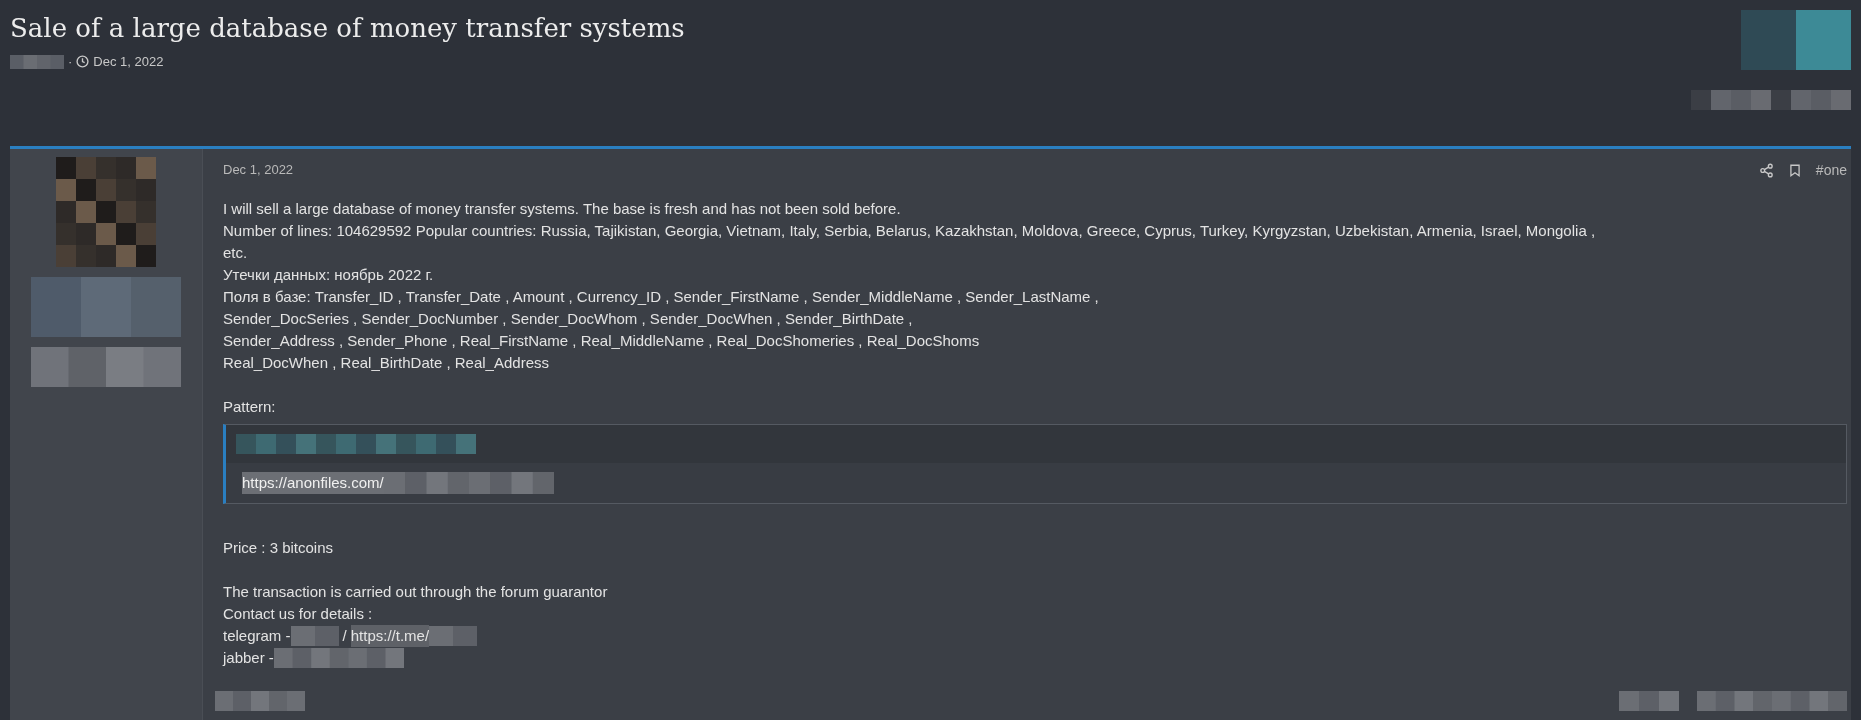  Describe the element at coordinates (562, 209) in the screenshot. I see `post-text: I will sell a large database of money transfer systems. The base is fresh and has not been sold before.` at that location.